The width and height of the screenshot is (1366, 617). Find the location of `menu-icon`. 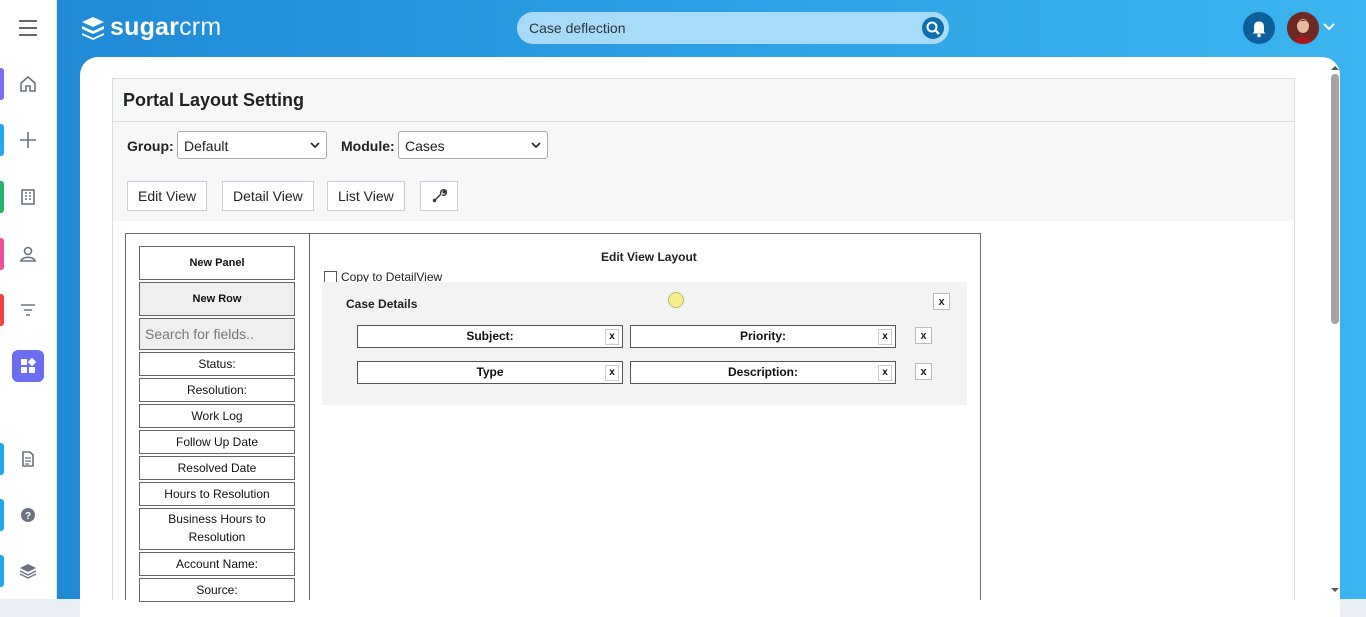

menu-icon is located at coordinates (28, 28).